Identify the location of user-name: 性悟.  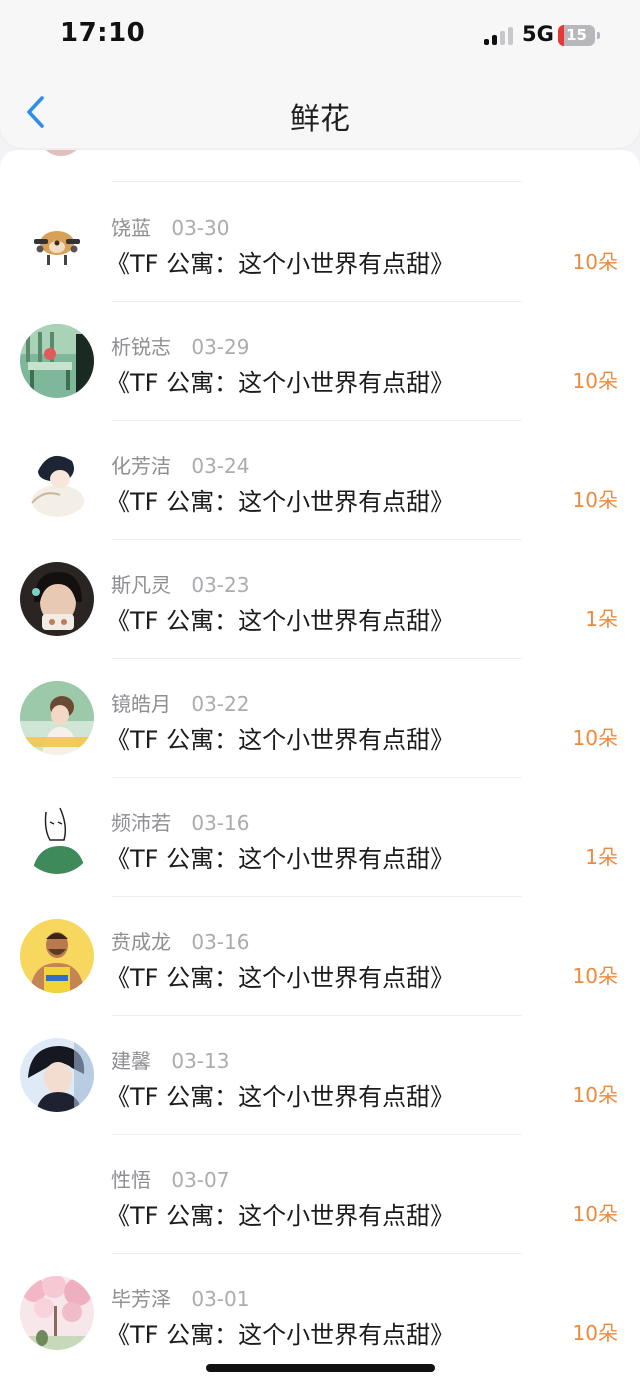
(131, 1180).